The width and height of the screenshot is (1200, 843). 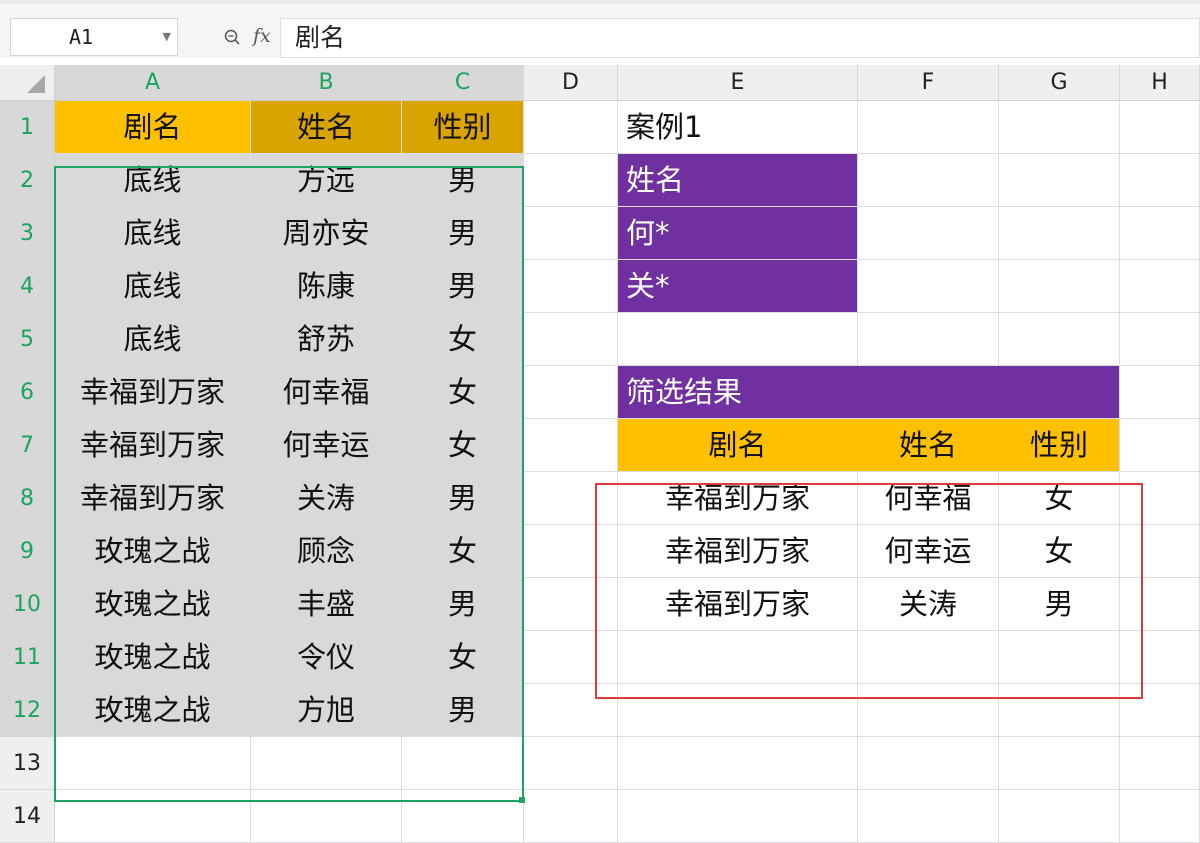 I want to click on result-data-cell: 男, so click(x=1059, y=604).